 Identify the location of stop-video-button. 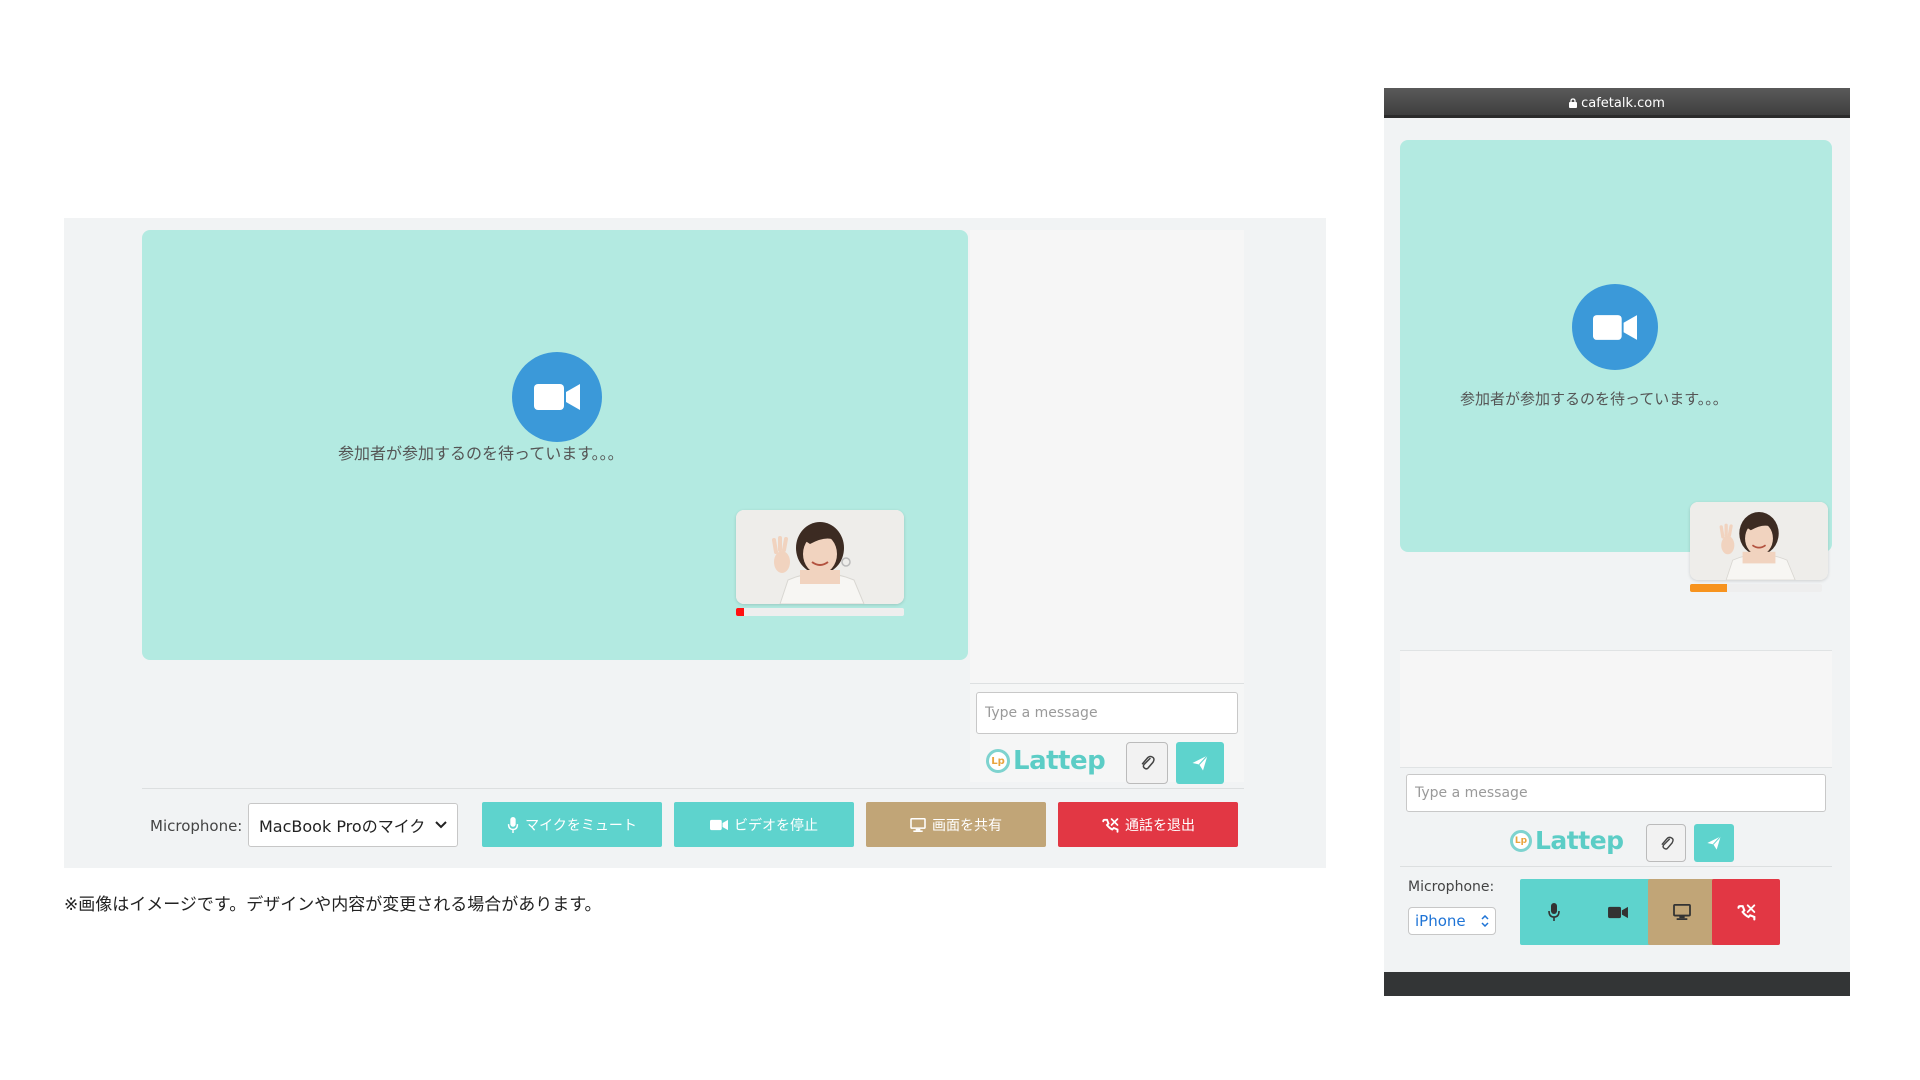
(1618, 912).